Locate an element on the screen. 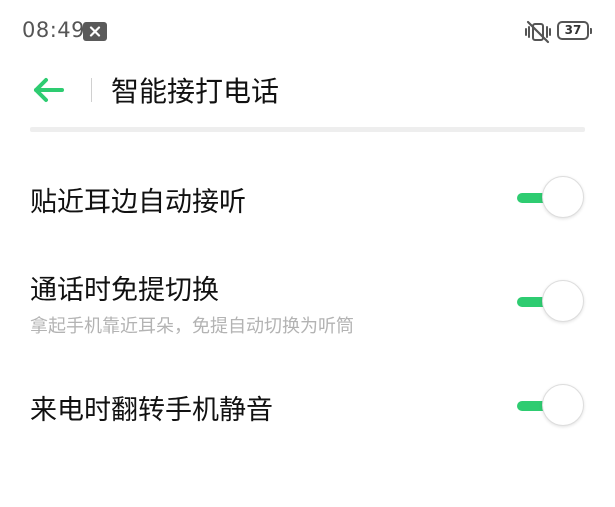 The image size is (615, 507). arrow-left-icon is located at coordinates (49, 90).